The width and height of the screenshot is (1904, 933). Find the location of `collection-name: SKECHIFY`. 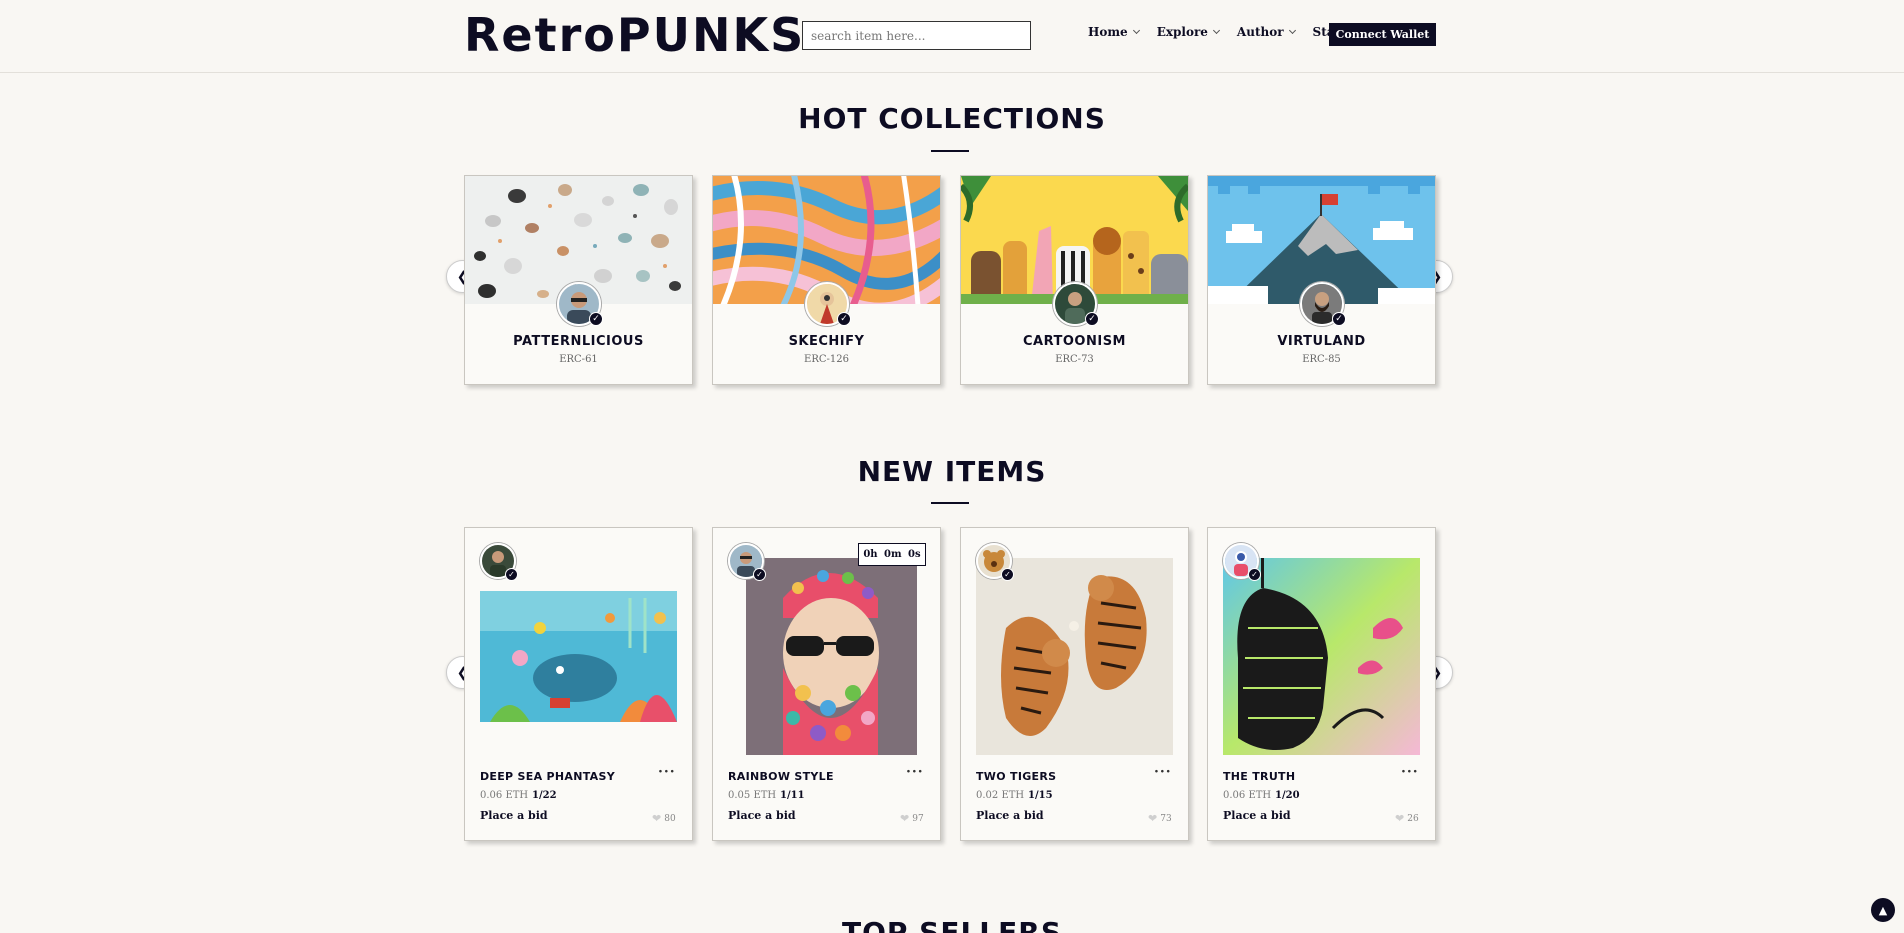

collection-name: SKECHIFY is located at coordinates (826, 341).